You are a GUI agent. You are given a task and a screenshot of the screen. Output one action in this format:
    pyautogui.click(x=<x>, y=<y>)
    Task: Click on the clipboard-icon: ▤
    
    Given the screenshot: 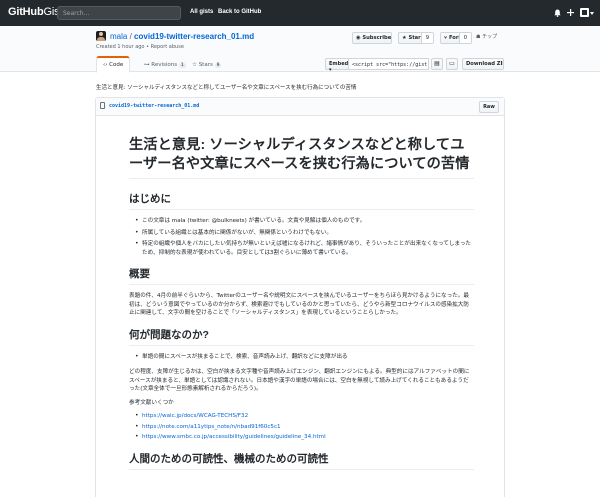 What is the action you would take?
    pyautogui.click(x=437, y=63)
    